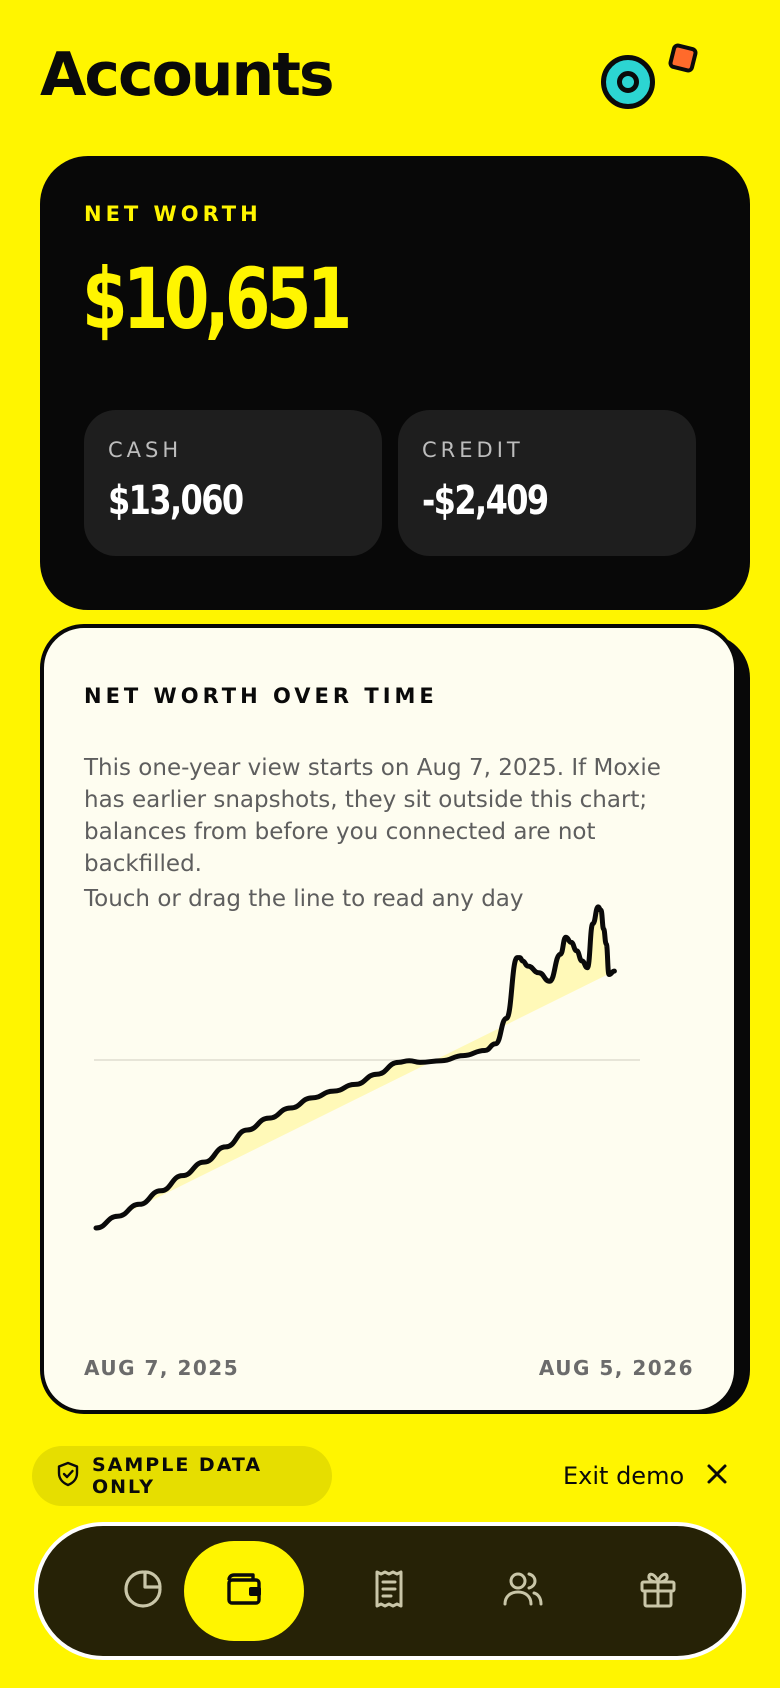 The image size is (780, 1688). Describe the element at coordinates (717, 1476) in the screenshot. I see `close-icon` at that location.